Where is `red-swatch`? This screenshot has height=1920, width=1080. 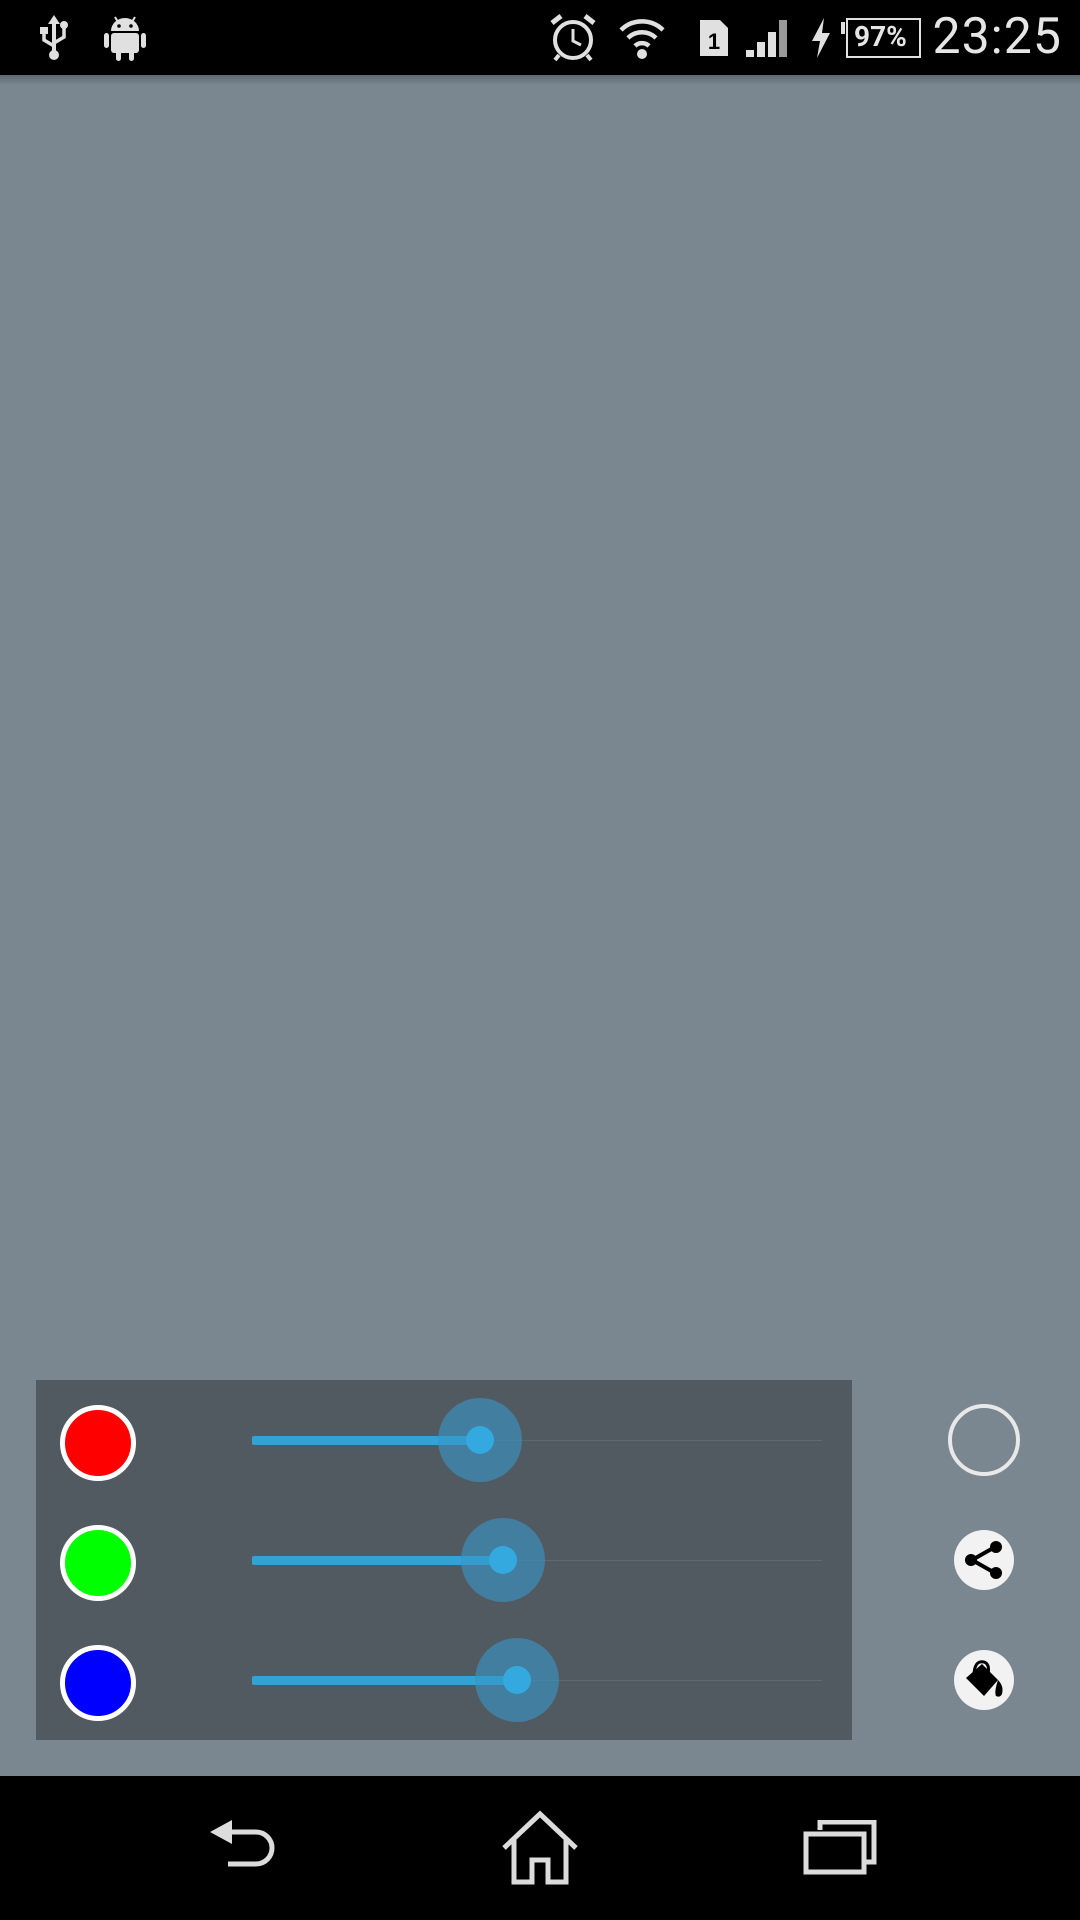 red-swatch is located at coordinates (98, 1443).